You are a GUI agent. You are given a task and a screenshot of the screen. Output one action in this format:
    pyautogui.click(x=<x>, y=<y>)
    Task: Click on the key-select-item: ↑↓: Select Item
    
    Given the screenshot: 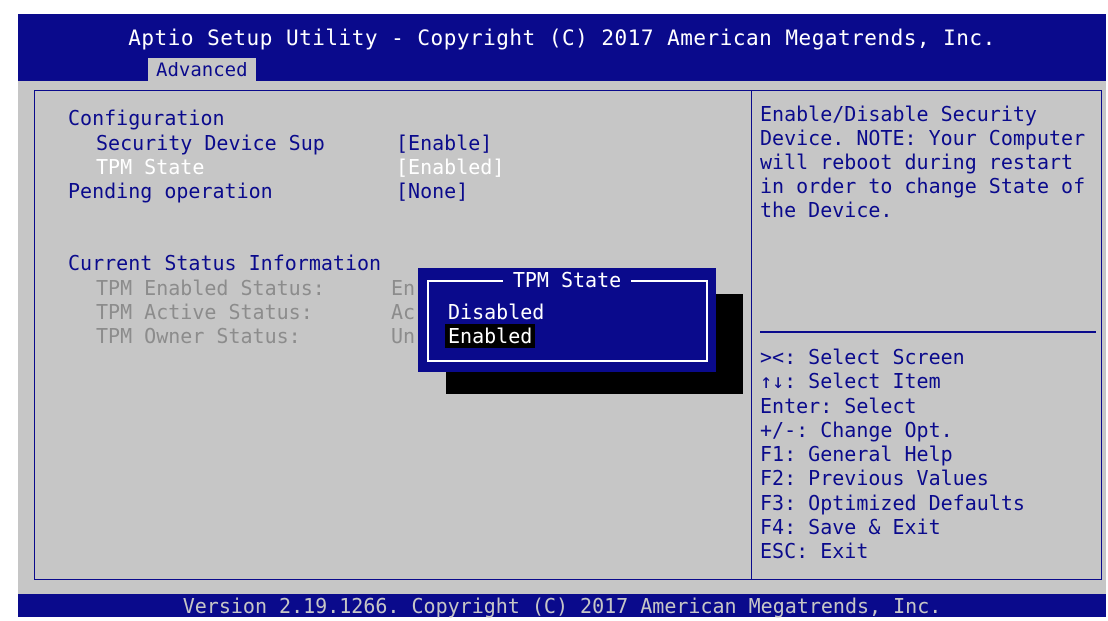 What is the action you would take?
    pyautogui.click(x=850, y=381)
    